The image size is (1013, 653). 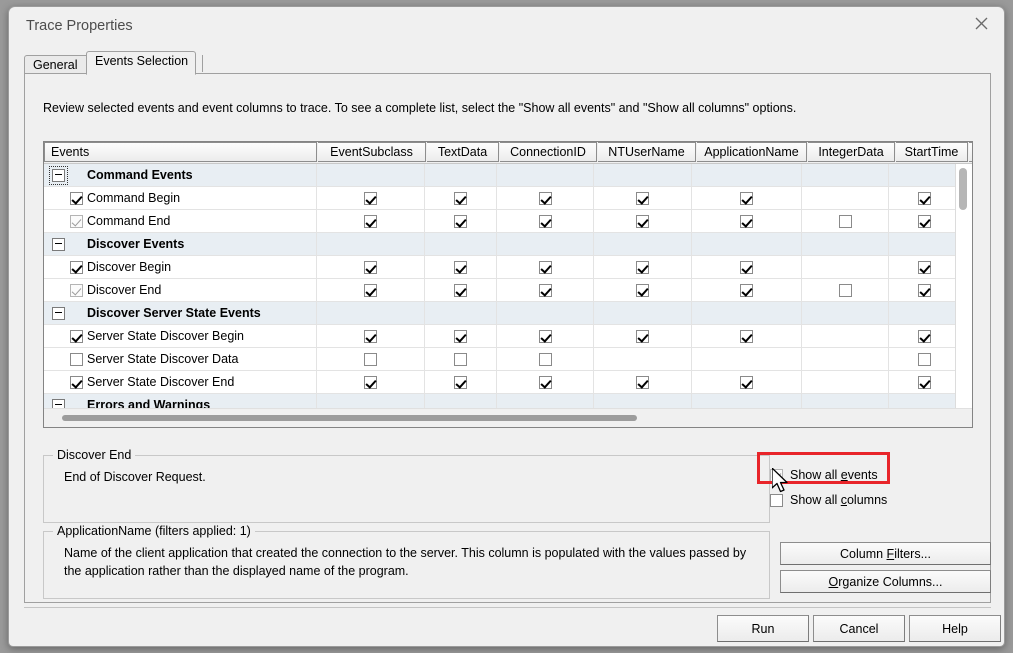 I want to click on grid-event-row: Command End, so click(x=508, y=221).